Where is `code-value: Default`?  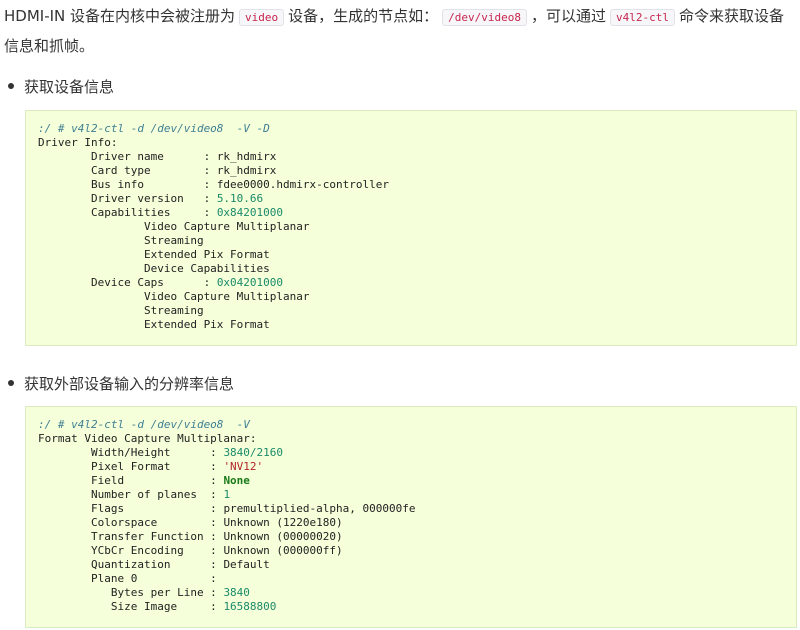
code-value: Default is located at coordinates (246, 564).